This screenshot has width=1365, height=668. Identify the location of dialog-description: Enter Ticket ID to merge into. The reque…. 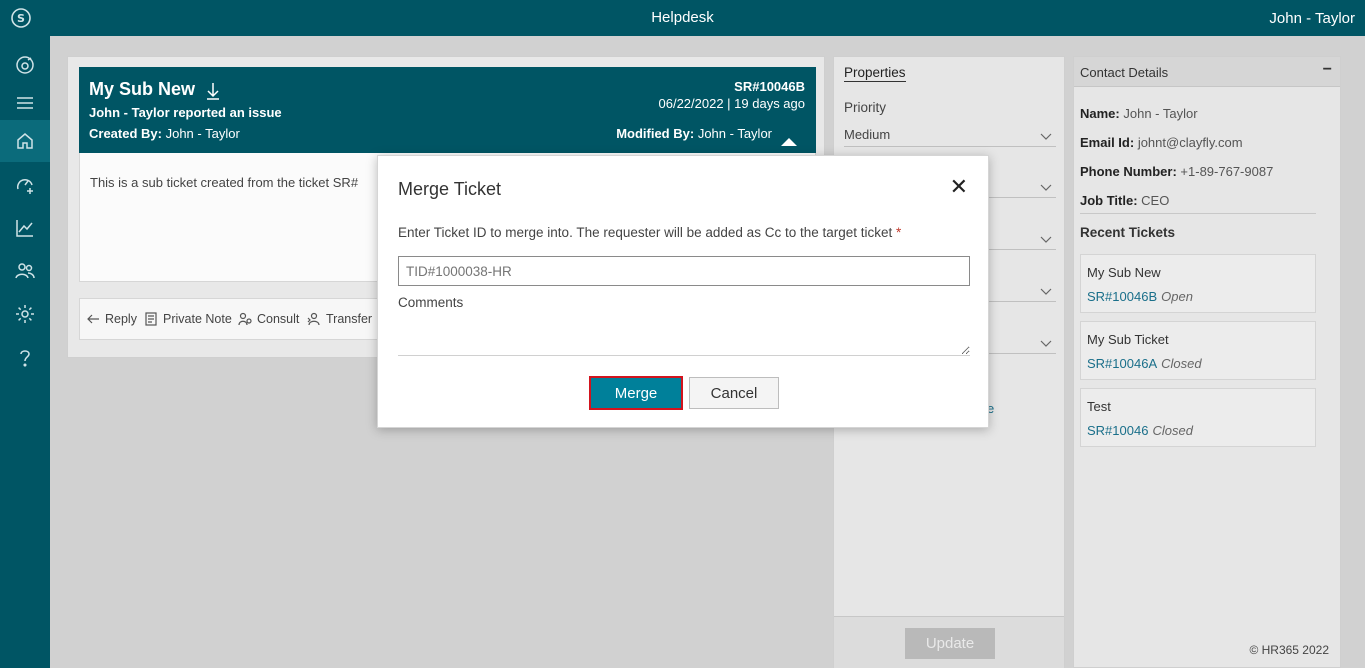
(650, 232).